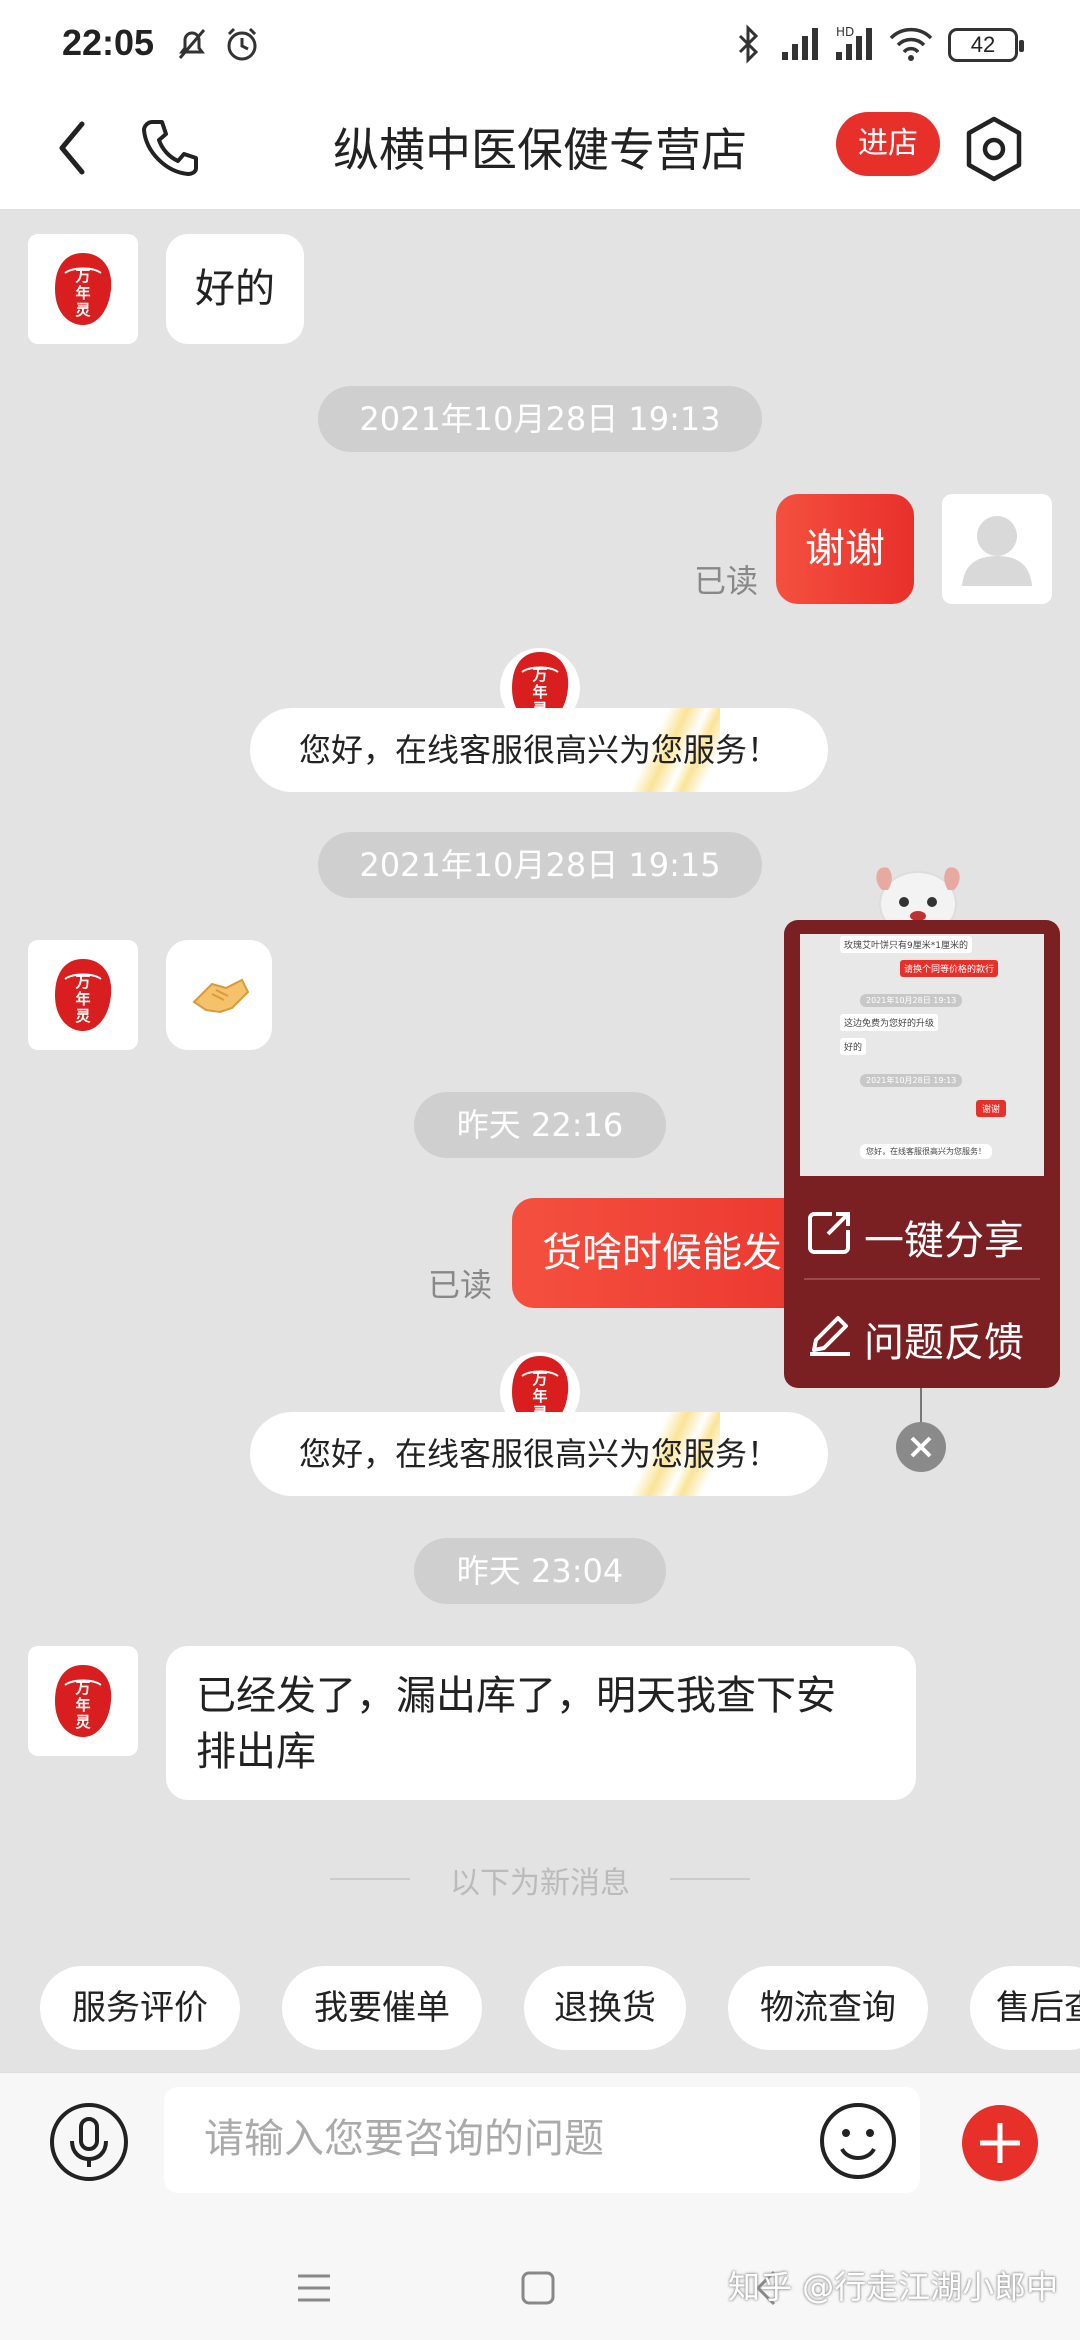 The image size is (1080, 2340). Describe the element at coordinates (991, 1108) in the screenshot. I see `preview-text: 谢谢` at that location.